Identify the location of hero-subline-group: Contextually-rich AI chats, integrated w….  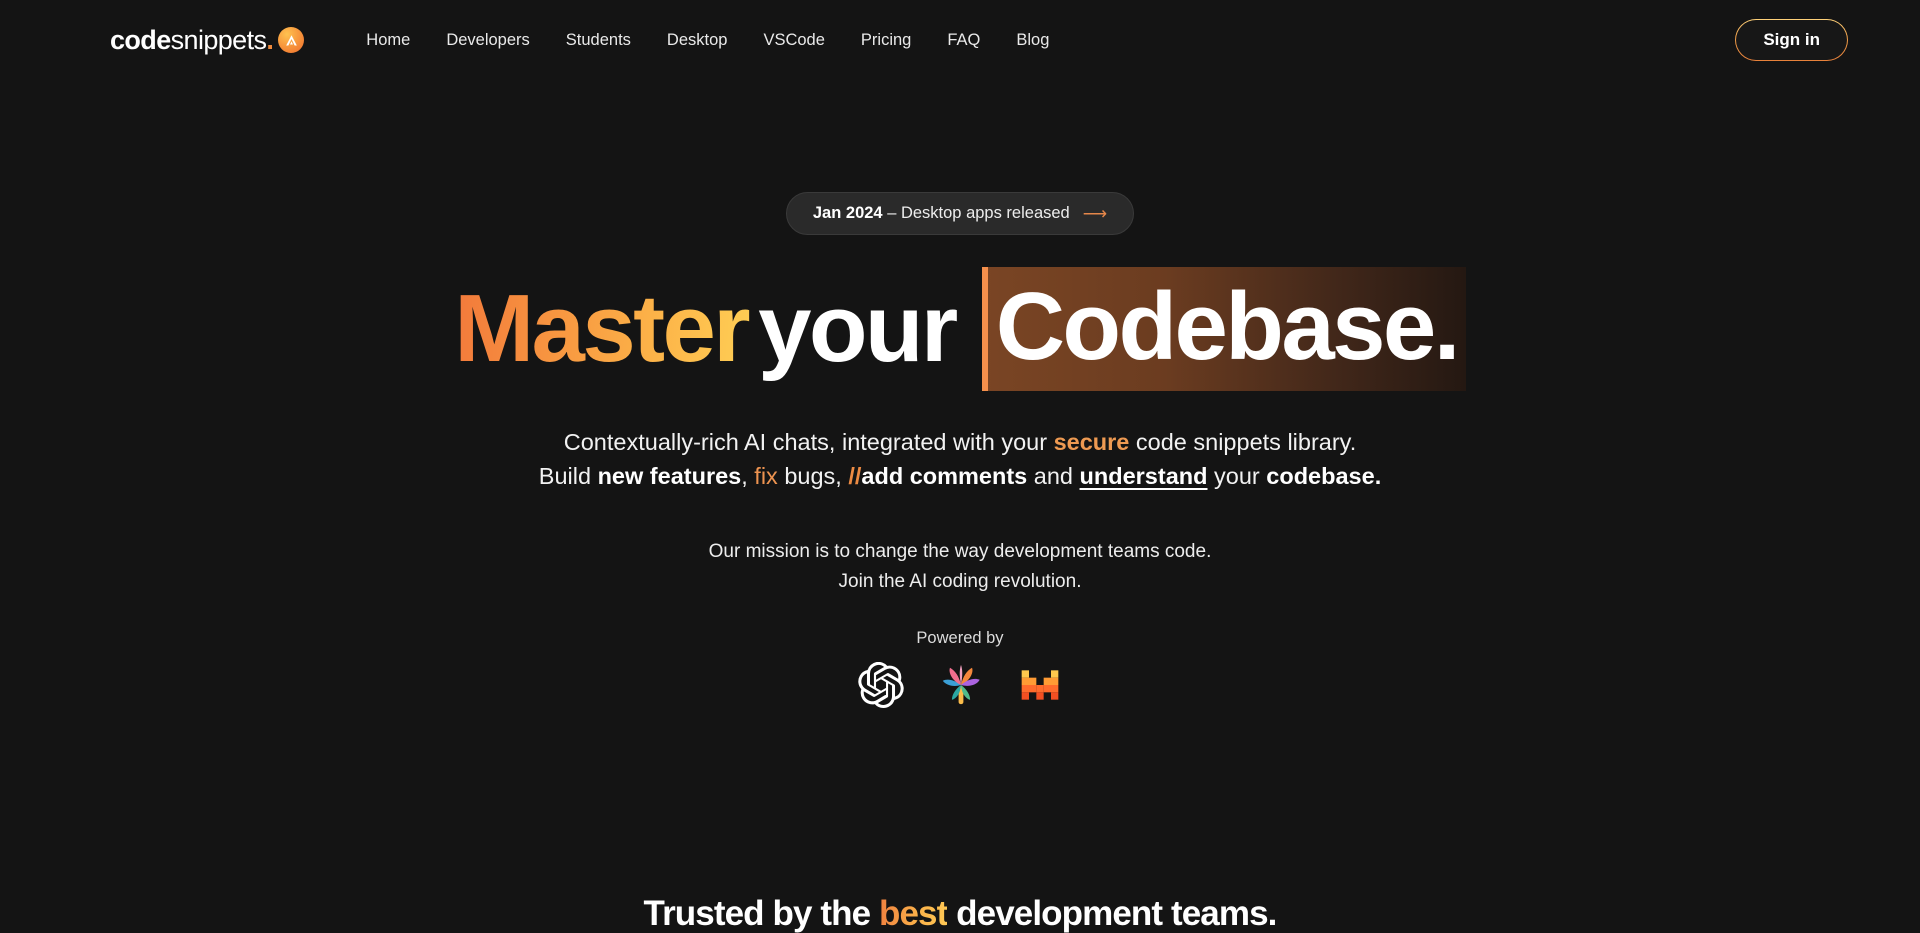
(960, 459).